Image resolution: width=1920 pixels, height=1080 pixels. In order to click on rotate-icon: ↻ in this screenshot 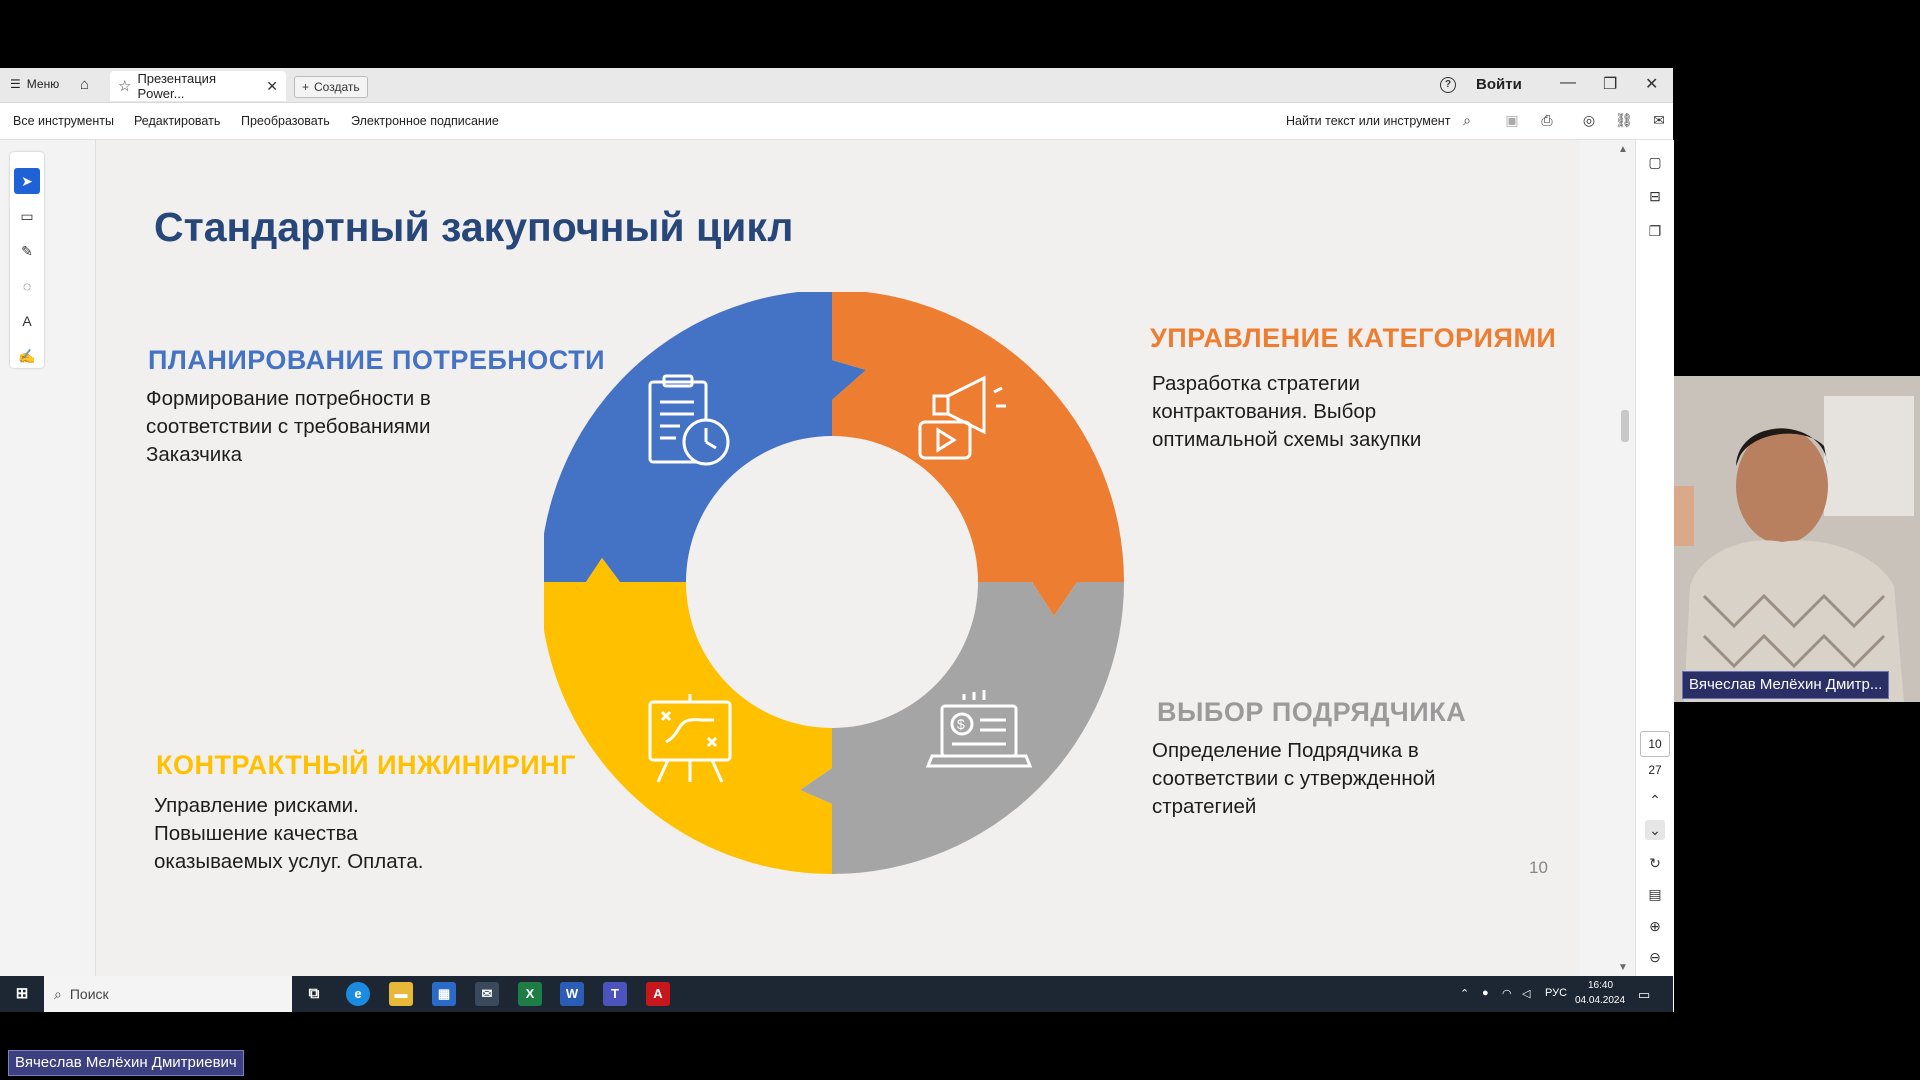, I will do `click(1655, 863)`.